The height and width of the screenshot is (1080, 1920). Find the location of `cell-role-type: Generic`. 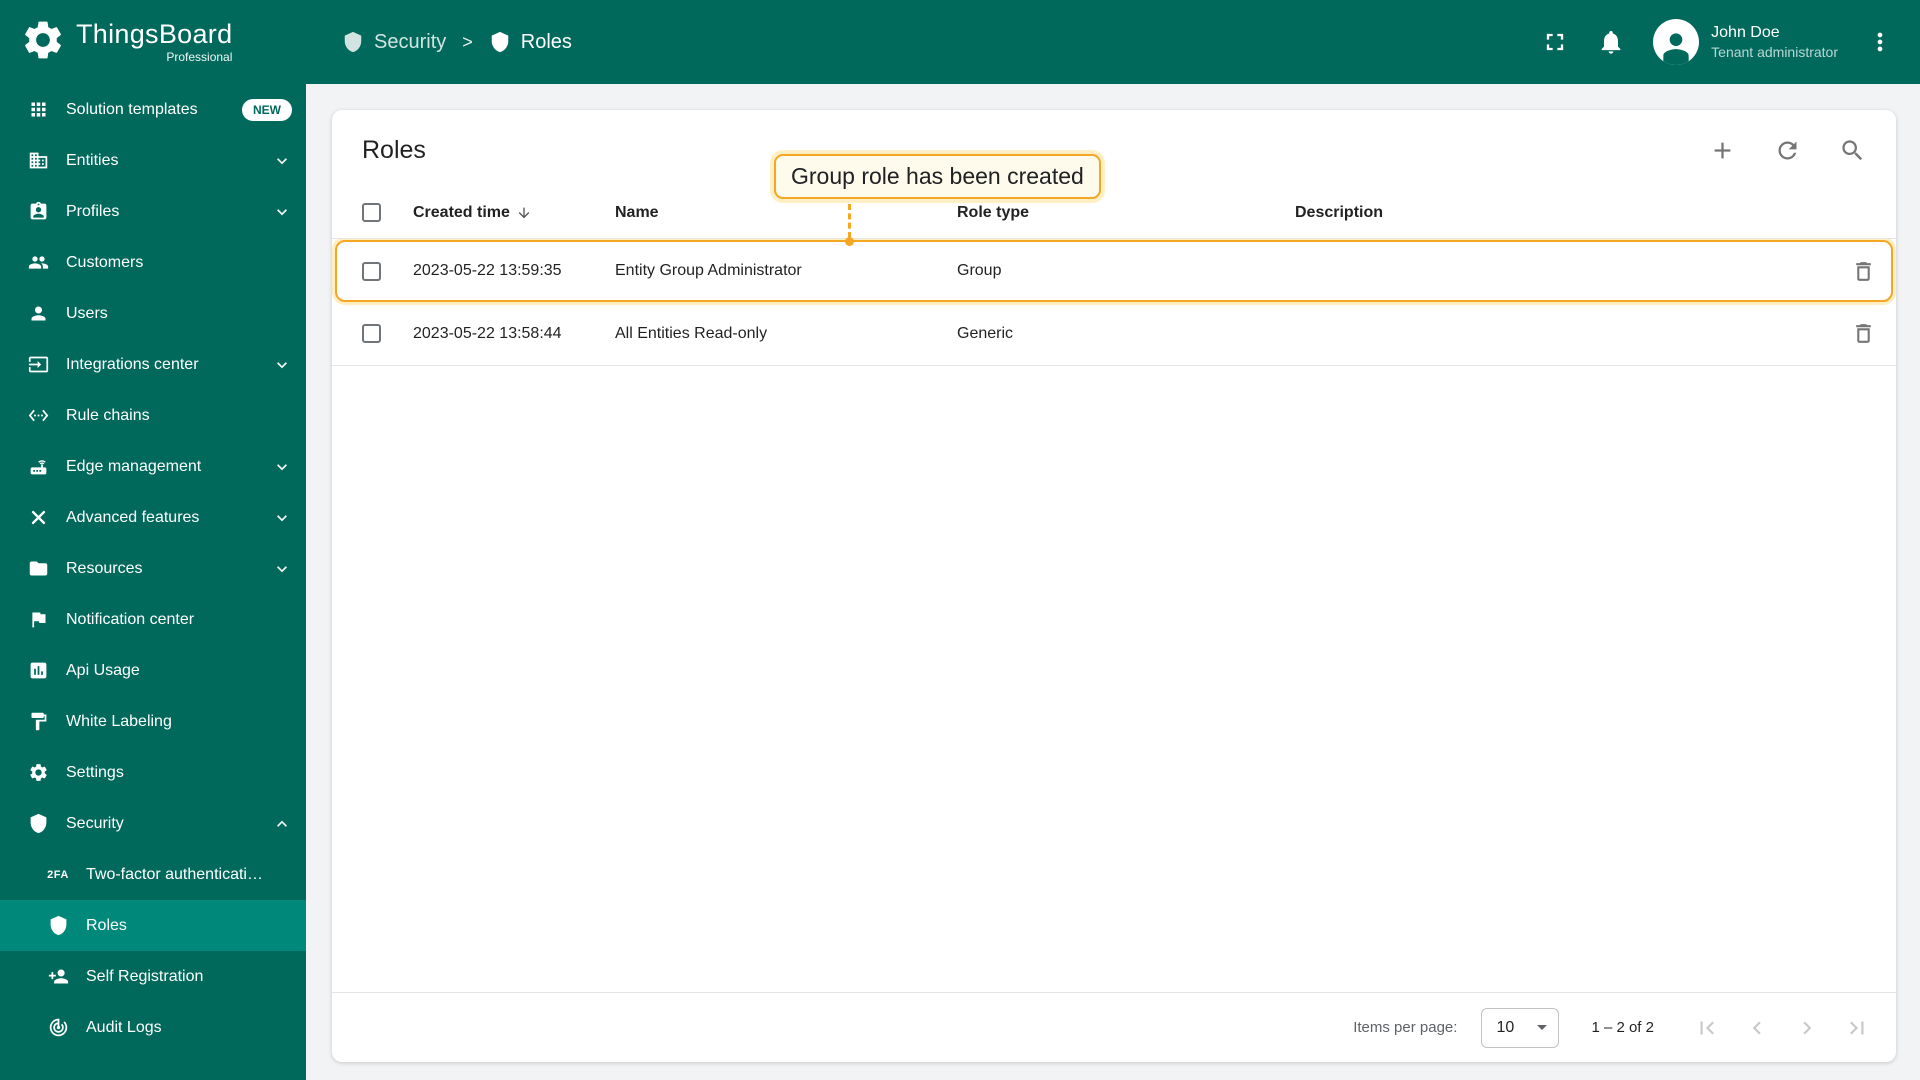

cell-role-type: Generic is located at coordinates (985, 333).